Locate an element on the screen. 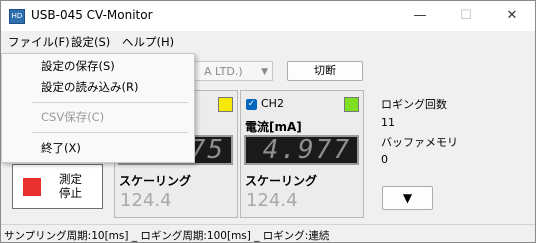 The image size is (536, 243). close-button: ✕ is located at coordinates (512, 16).